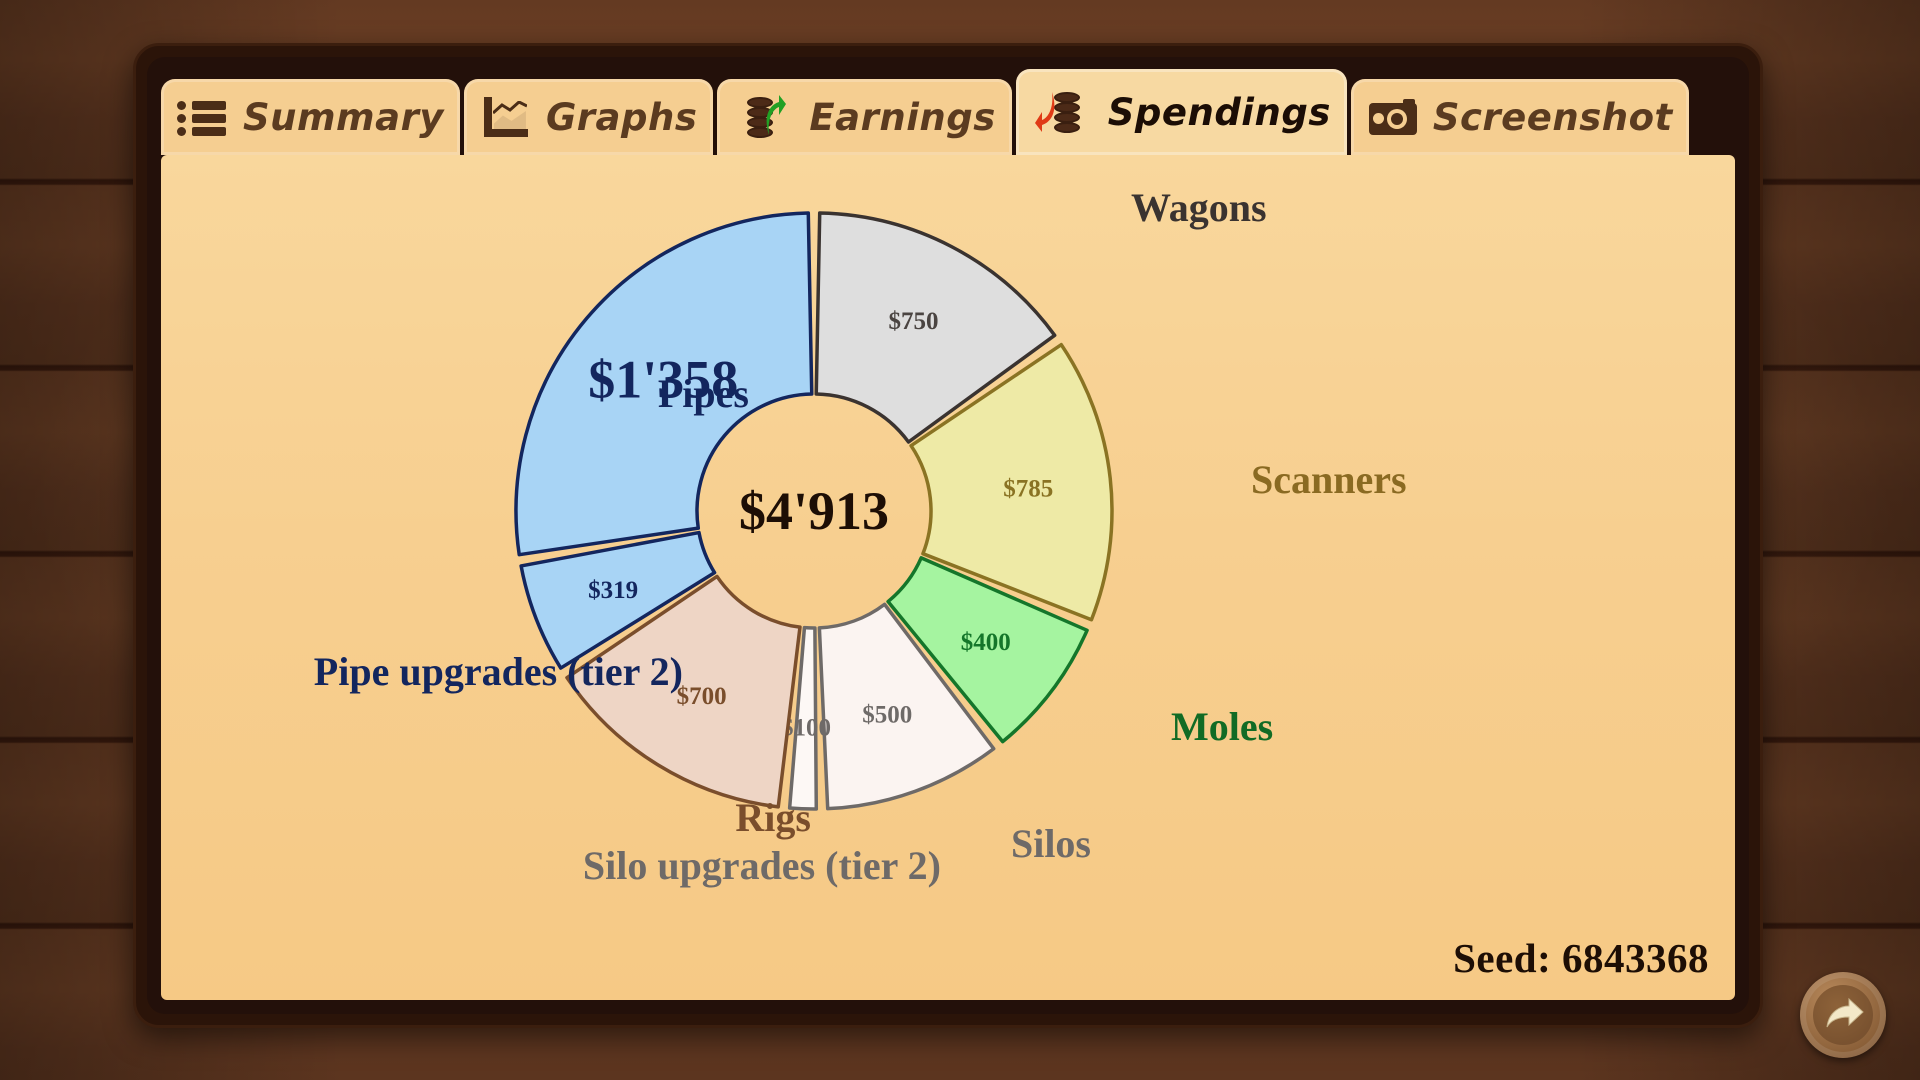  Describe the element at coordinates (1552, 117) in the screenshot. I see `tab-label-screenshot: Screenshot` at that location.